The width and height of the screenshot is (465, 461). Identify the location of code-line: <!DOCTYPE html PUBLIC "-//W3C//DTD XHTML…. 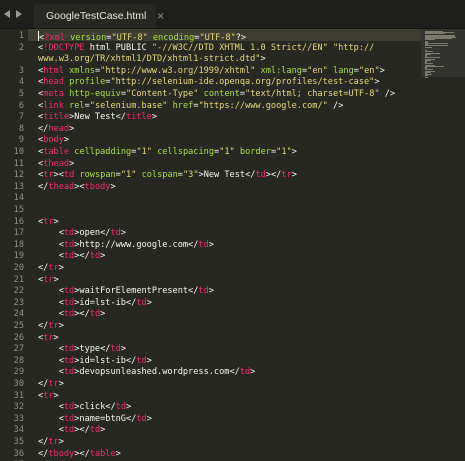
(206, 49).